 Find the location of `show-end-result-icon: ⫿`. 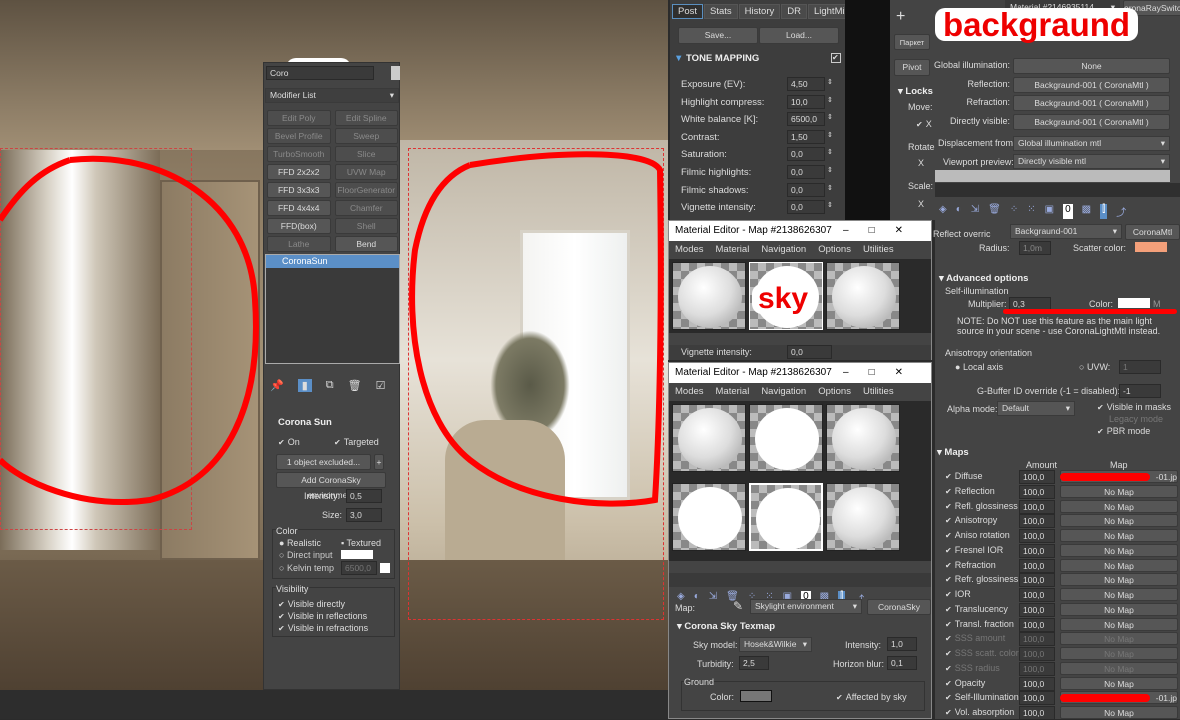

show-end-result-icon: ⫿ is located at coordinates (1104, 211).